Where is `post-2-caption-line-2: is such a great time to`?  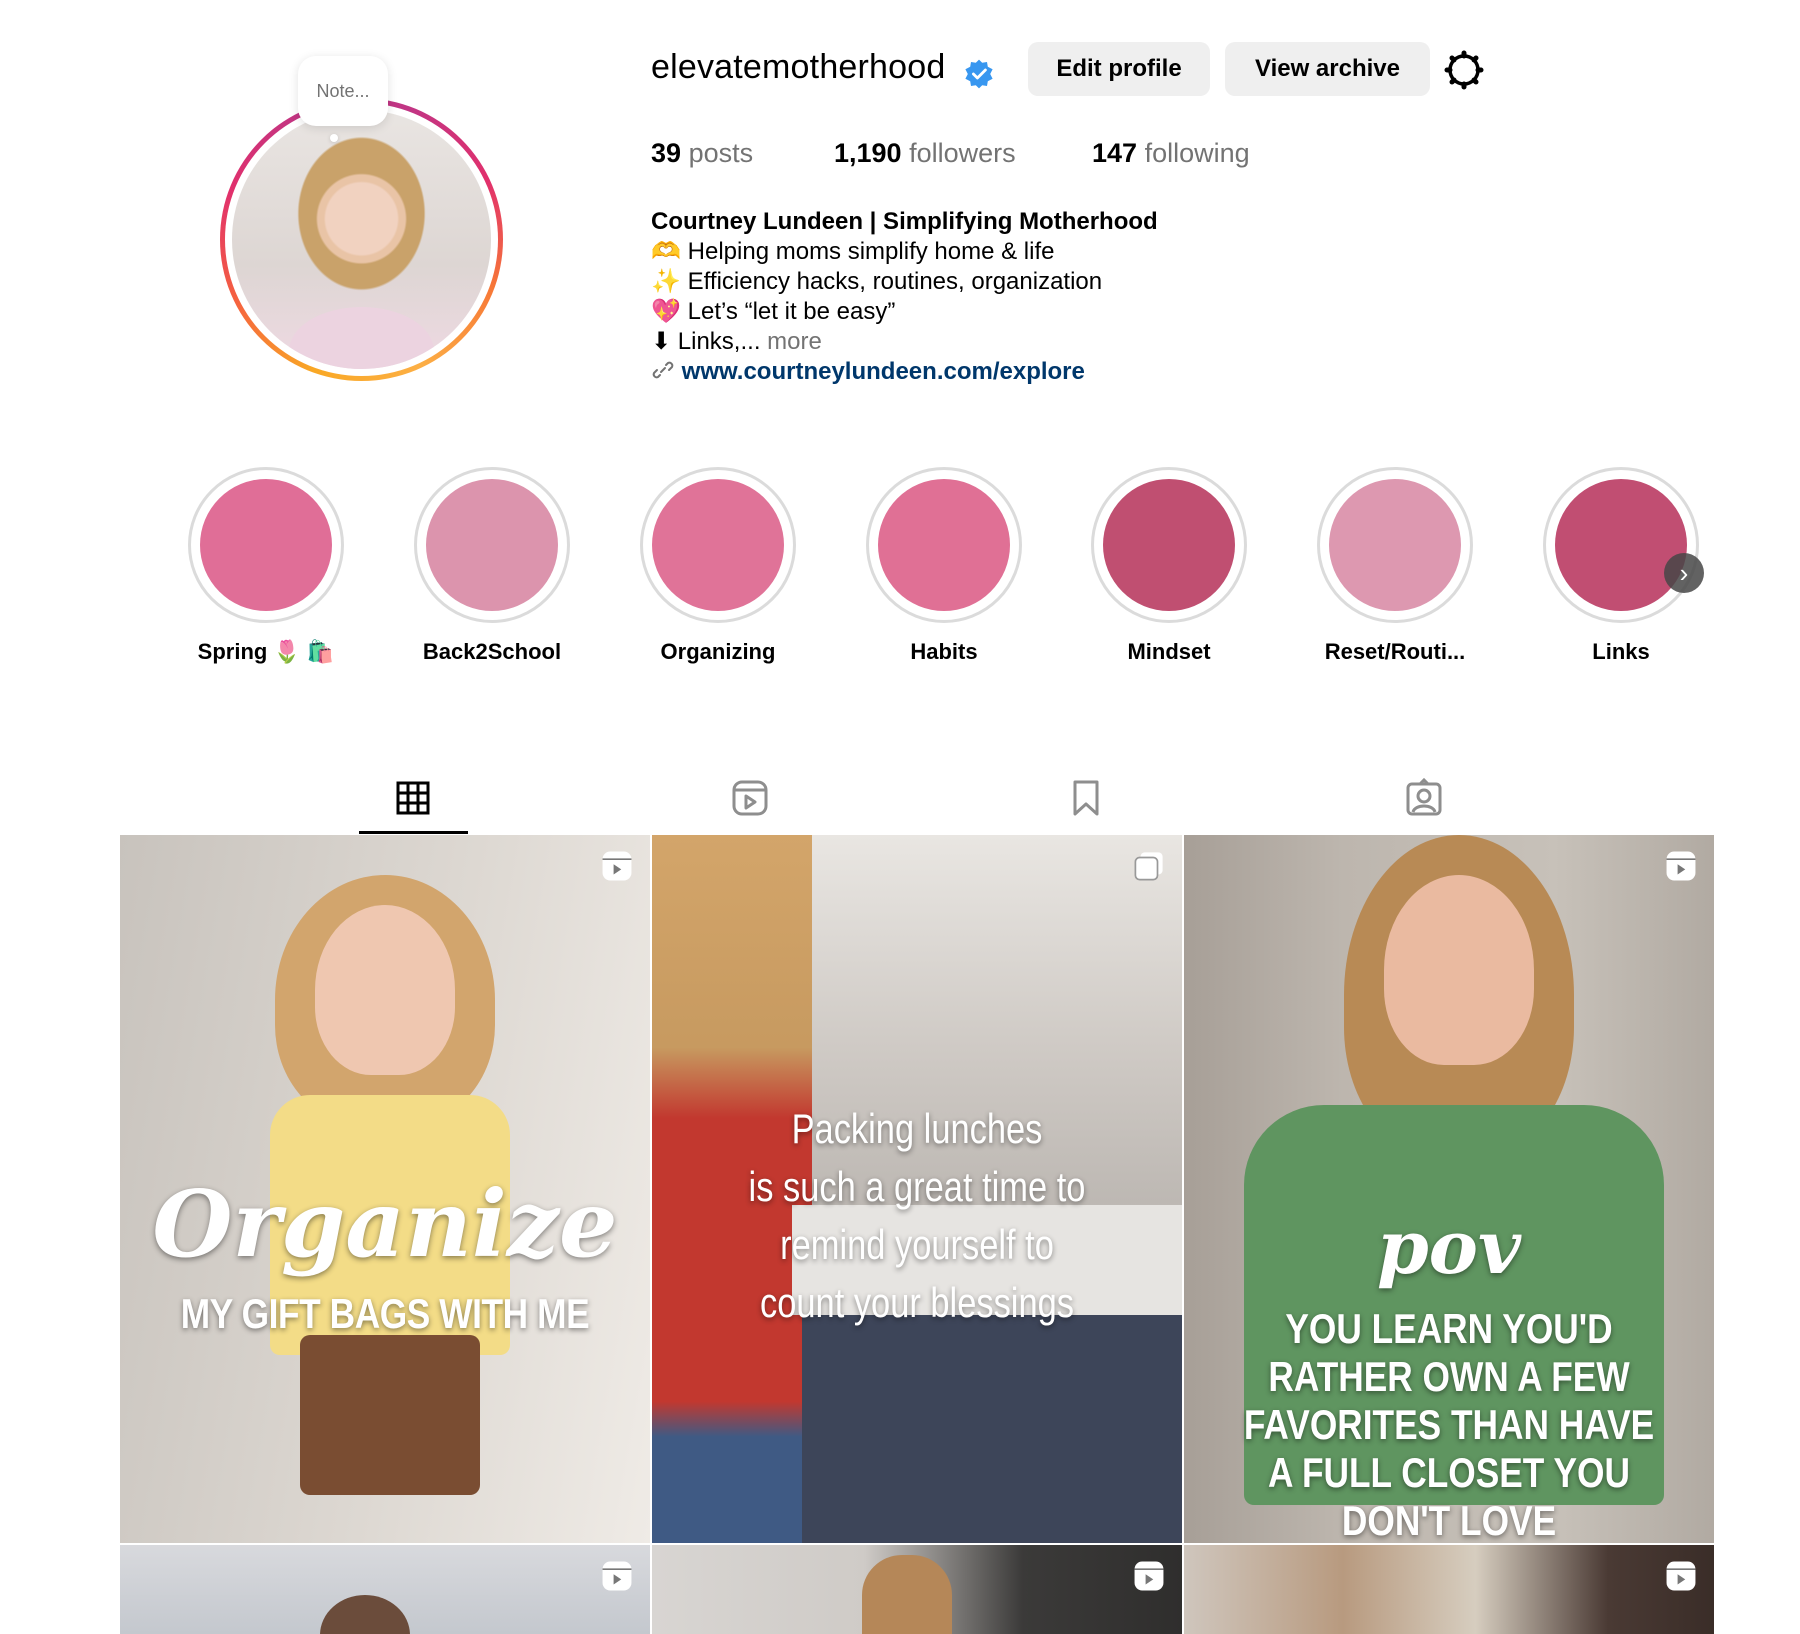 post-2-caption-line-2: is such a great time to is located at coordinates (917, 1186).